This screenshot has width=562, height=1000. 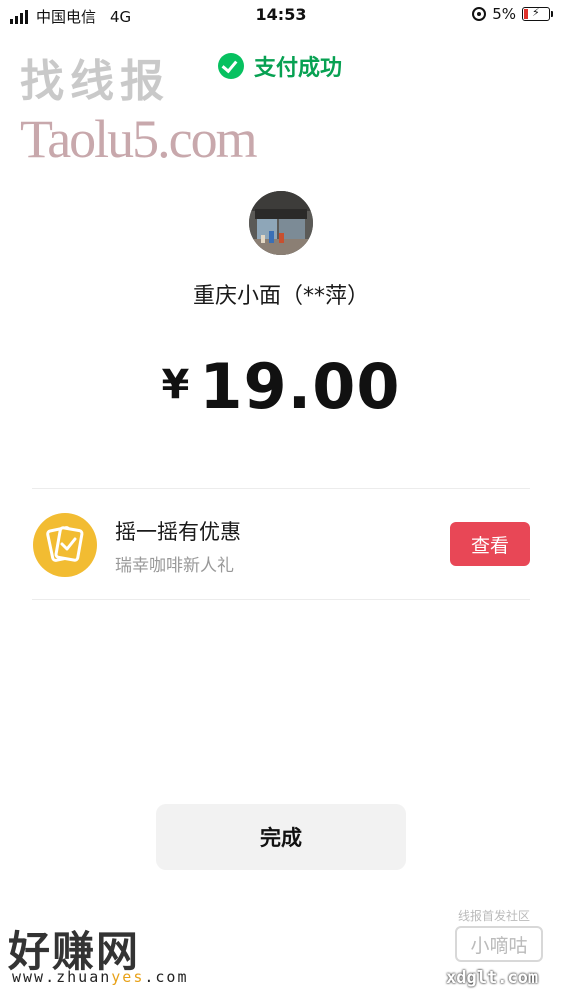 I want to click on battery-percent: 5%, so click(x=504, y=14).